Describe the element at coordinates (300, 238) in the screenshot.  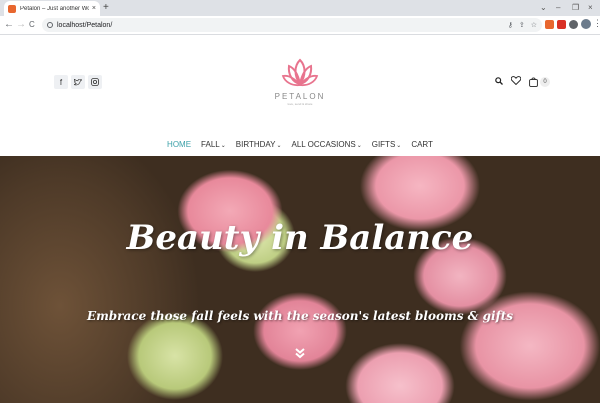
I see `hero-title: Beauty in Balance` at that location.